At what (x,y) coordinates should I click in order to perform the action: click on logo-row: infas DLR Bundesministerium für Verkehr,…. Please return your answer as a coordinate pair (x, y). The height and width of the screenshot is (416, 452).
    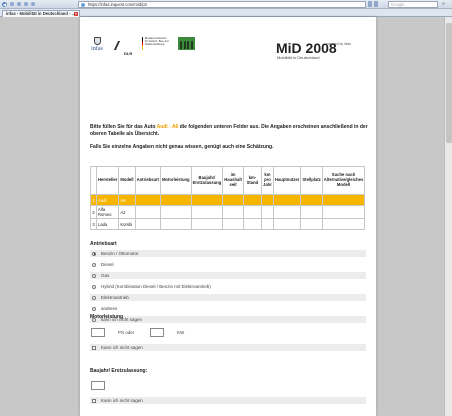
    Looking at the image, I should click on (142, 52).